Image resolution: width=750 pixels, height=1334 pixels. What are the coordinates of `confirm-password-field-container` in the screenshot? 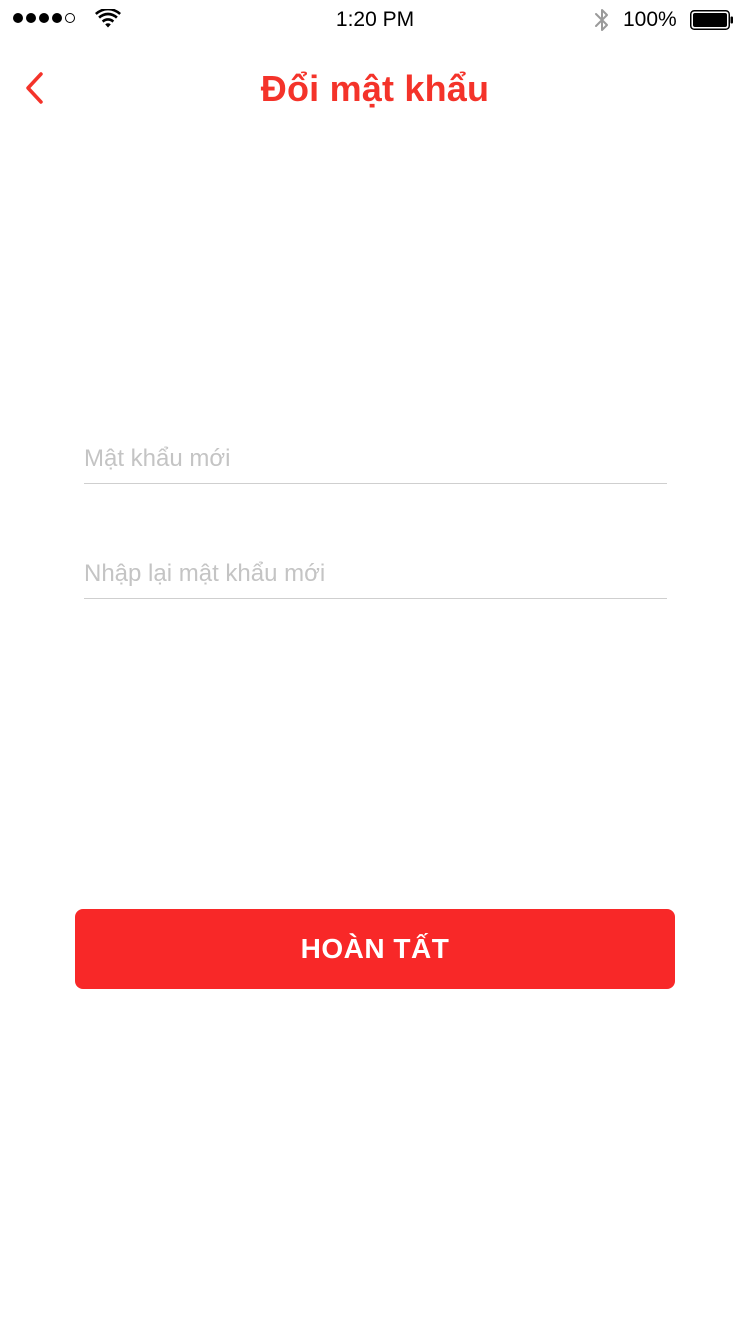 It's located at (375, 574).